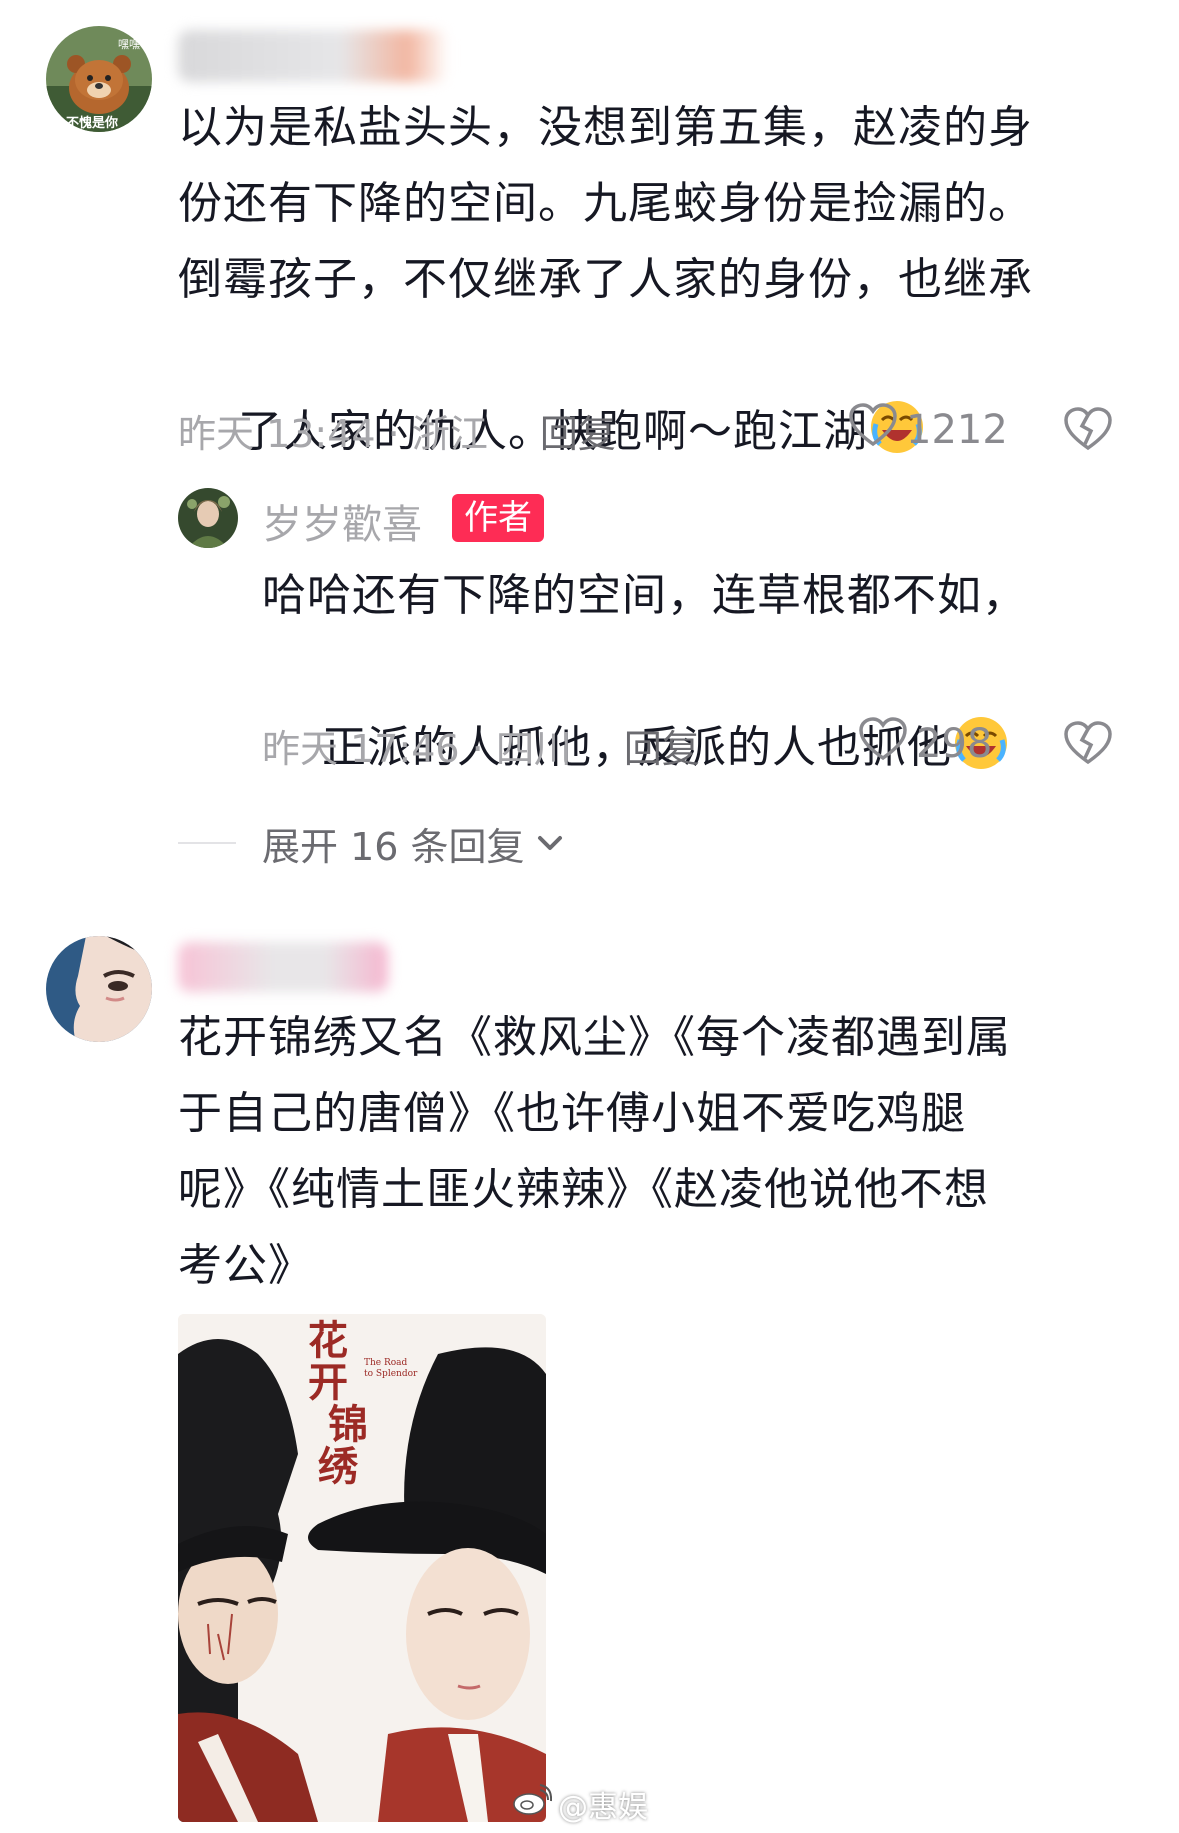 Image resolution: width=1179 pixels, height=1833 pixels. What do you see at coordinates (362, 1568) in the screenshot?
I see `comment-image-poster: 花 开 锦 绣 The Road to Splendor` at bounding box center [362, 1568].